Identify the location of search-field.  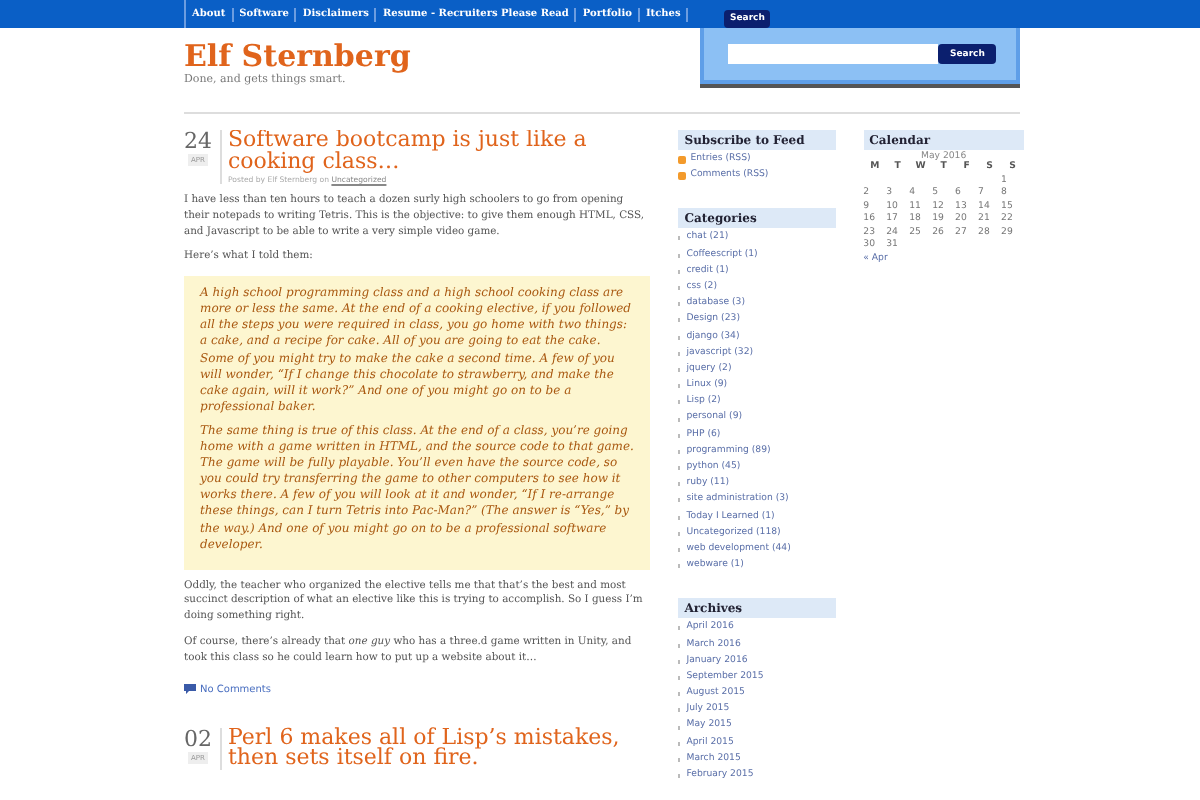
(833, 54).